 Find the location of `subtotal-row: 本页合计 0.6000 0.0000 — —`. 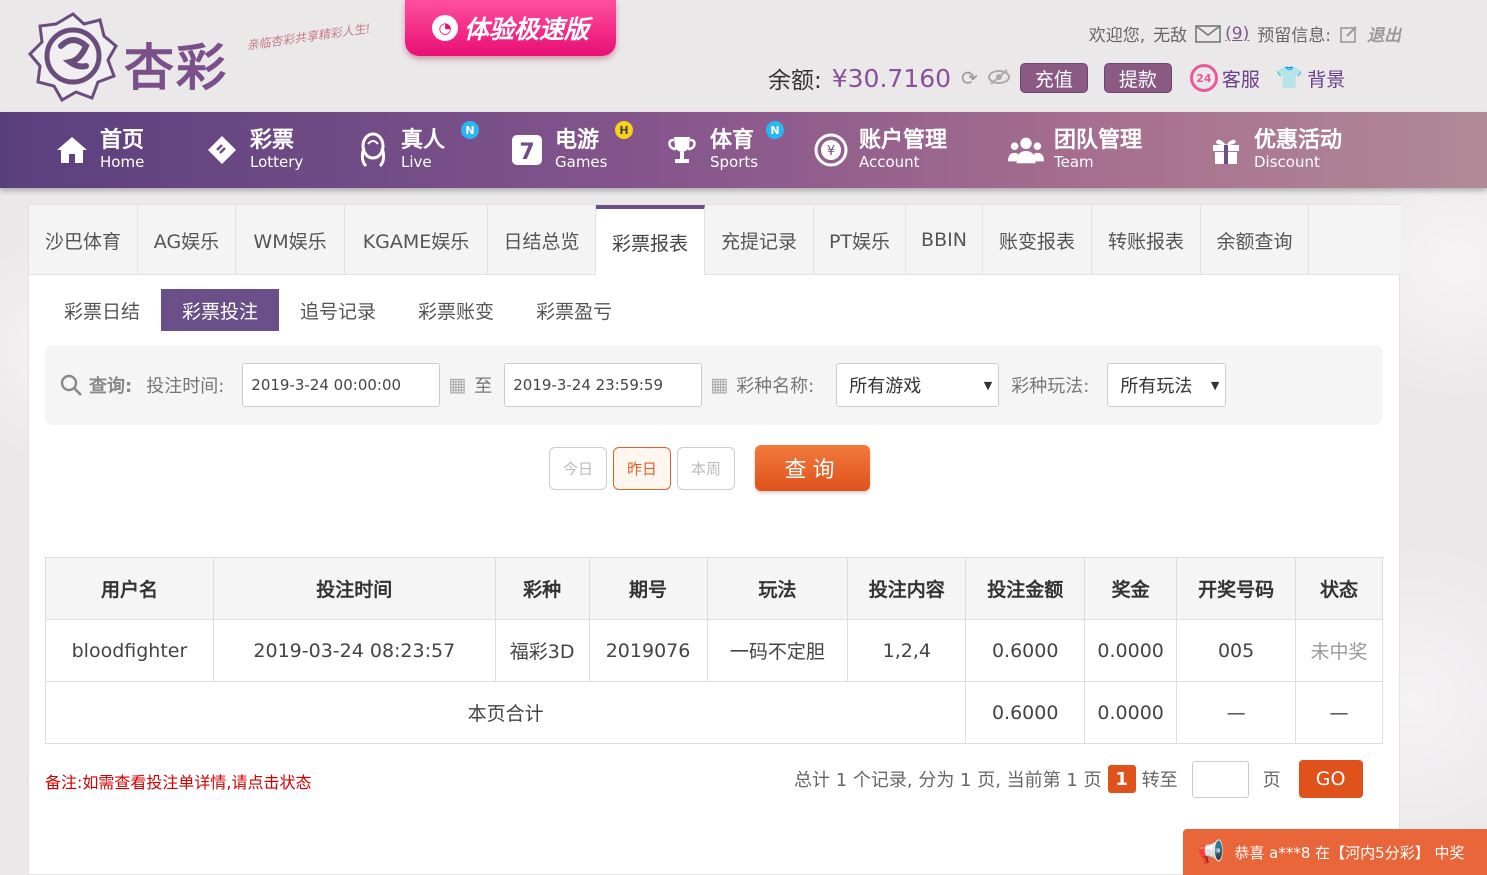

subtotal-row: 本页合计 0.6000 0.0000 — — is located at coordinates (713, 712).